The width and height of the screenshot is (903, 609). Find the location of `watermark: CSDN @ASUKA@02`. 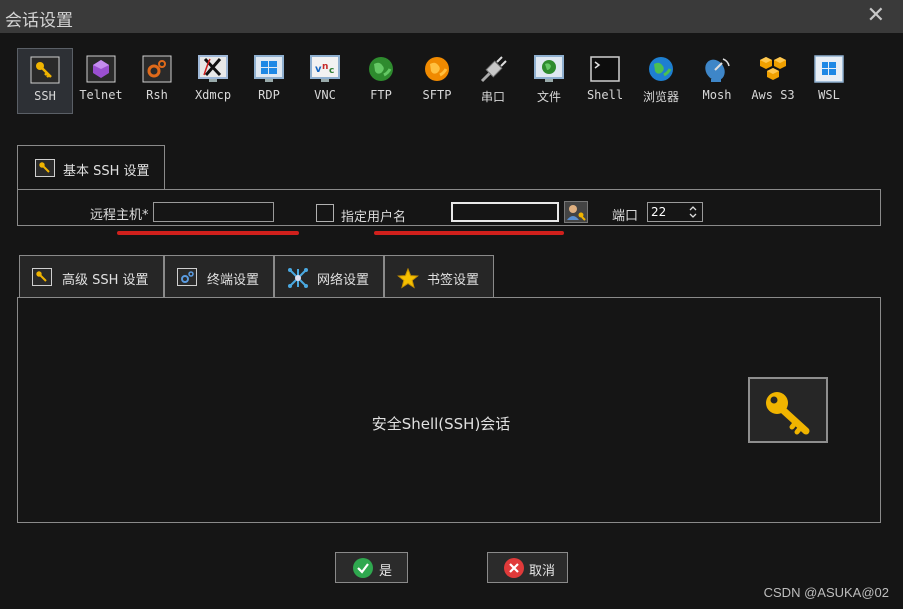

watermark: CSDN @ASUKA@02 is located at coordinates (826, 592).